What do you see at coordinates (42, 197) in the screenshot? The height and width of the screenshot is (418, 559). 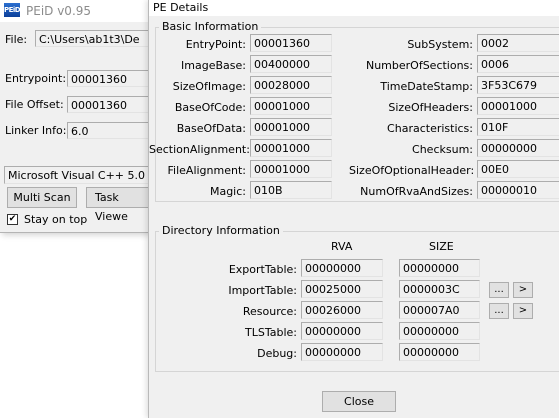 I see `multi-scan-button: Multi Scan` at bounding box center [42, 197].